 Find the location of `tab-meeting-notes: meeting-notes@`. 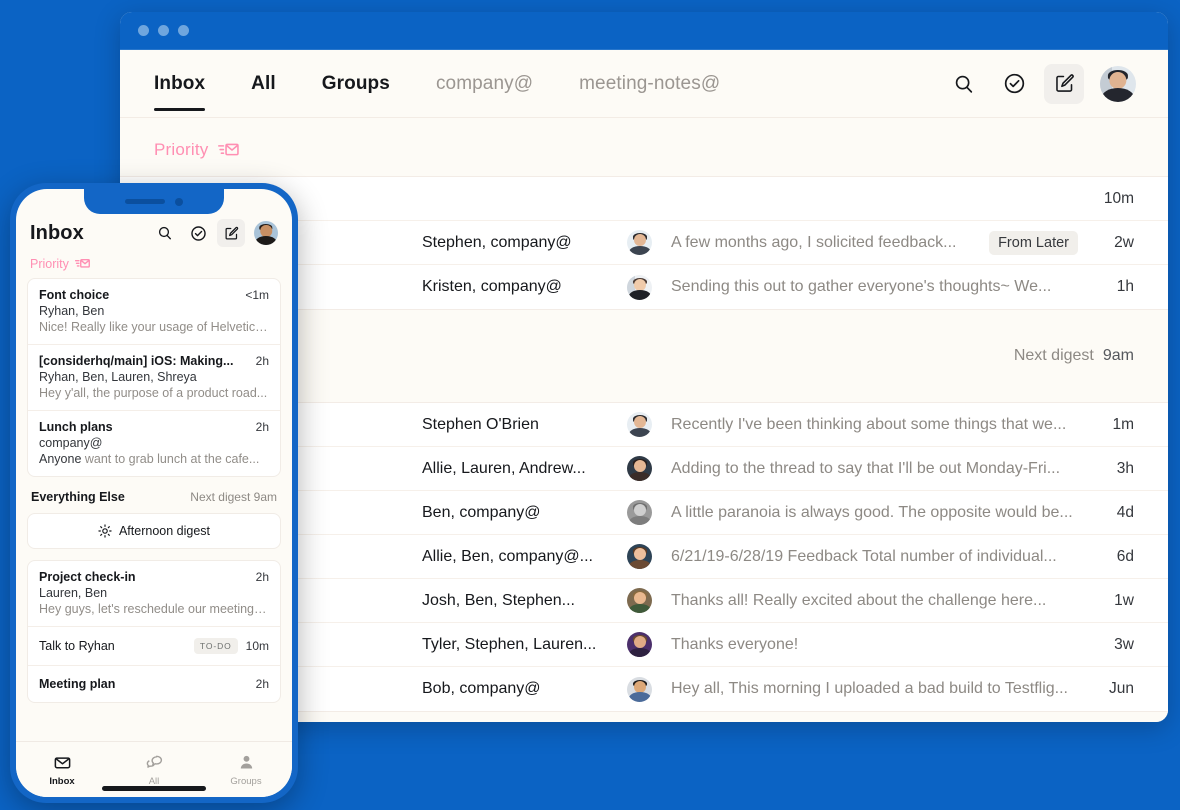

tab-meeting-notes: meeting-notes@ is located at coordinates (649, 83).